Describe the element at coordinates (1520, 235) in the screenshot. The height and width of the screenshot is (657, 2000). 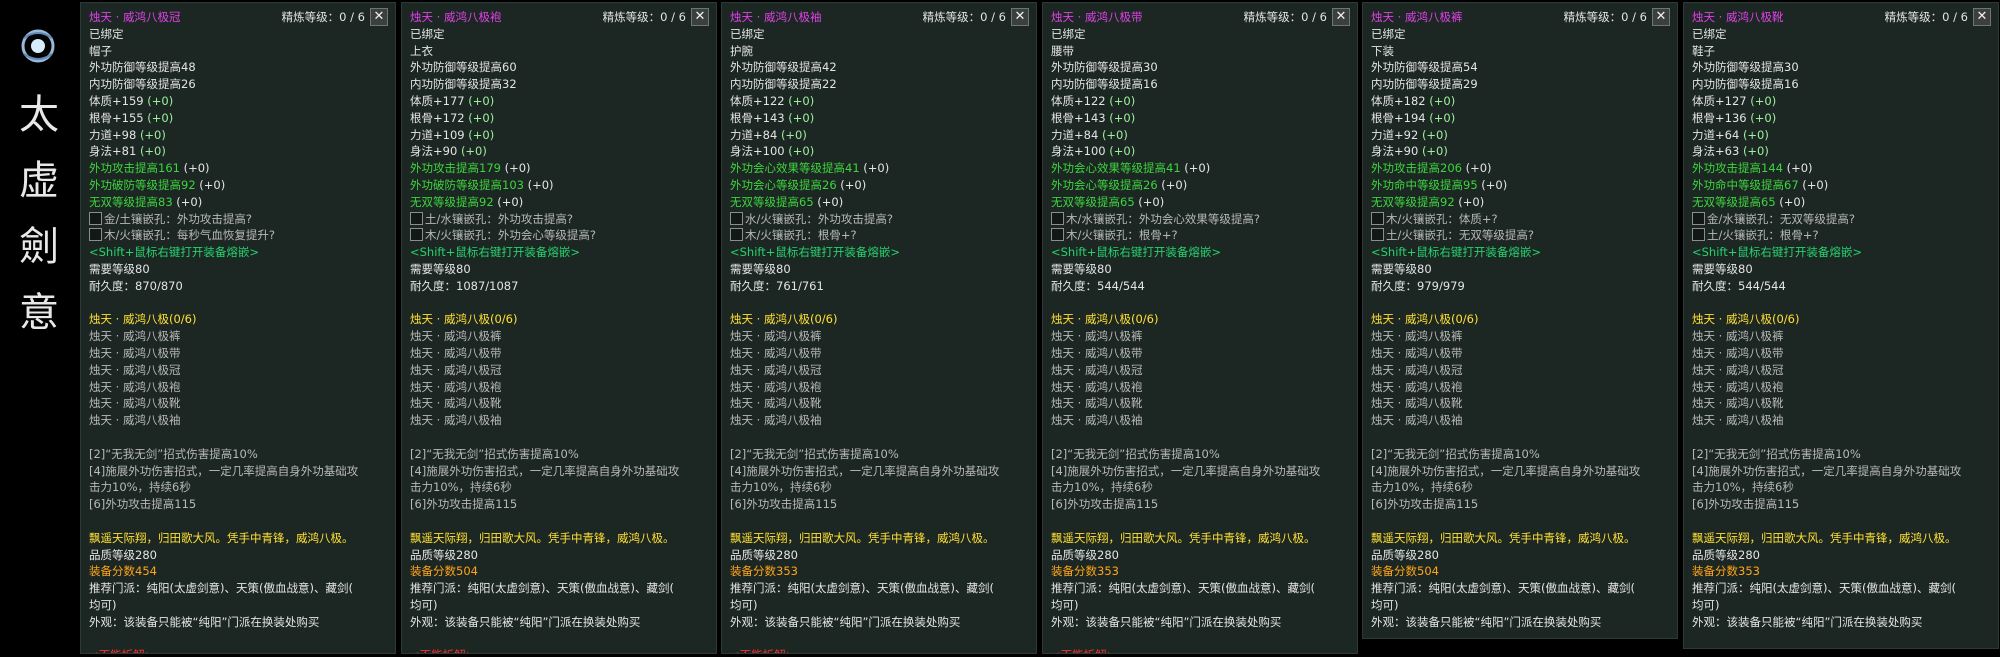
I see `gem-socket: 土/火镶嵌孔：无双等级提高?` at that location.